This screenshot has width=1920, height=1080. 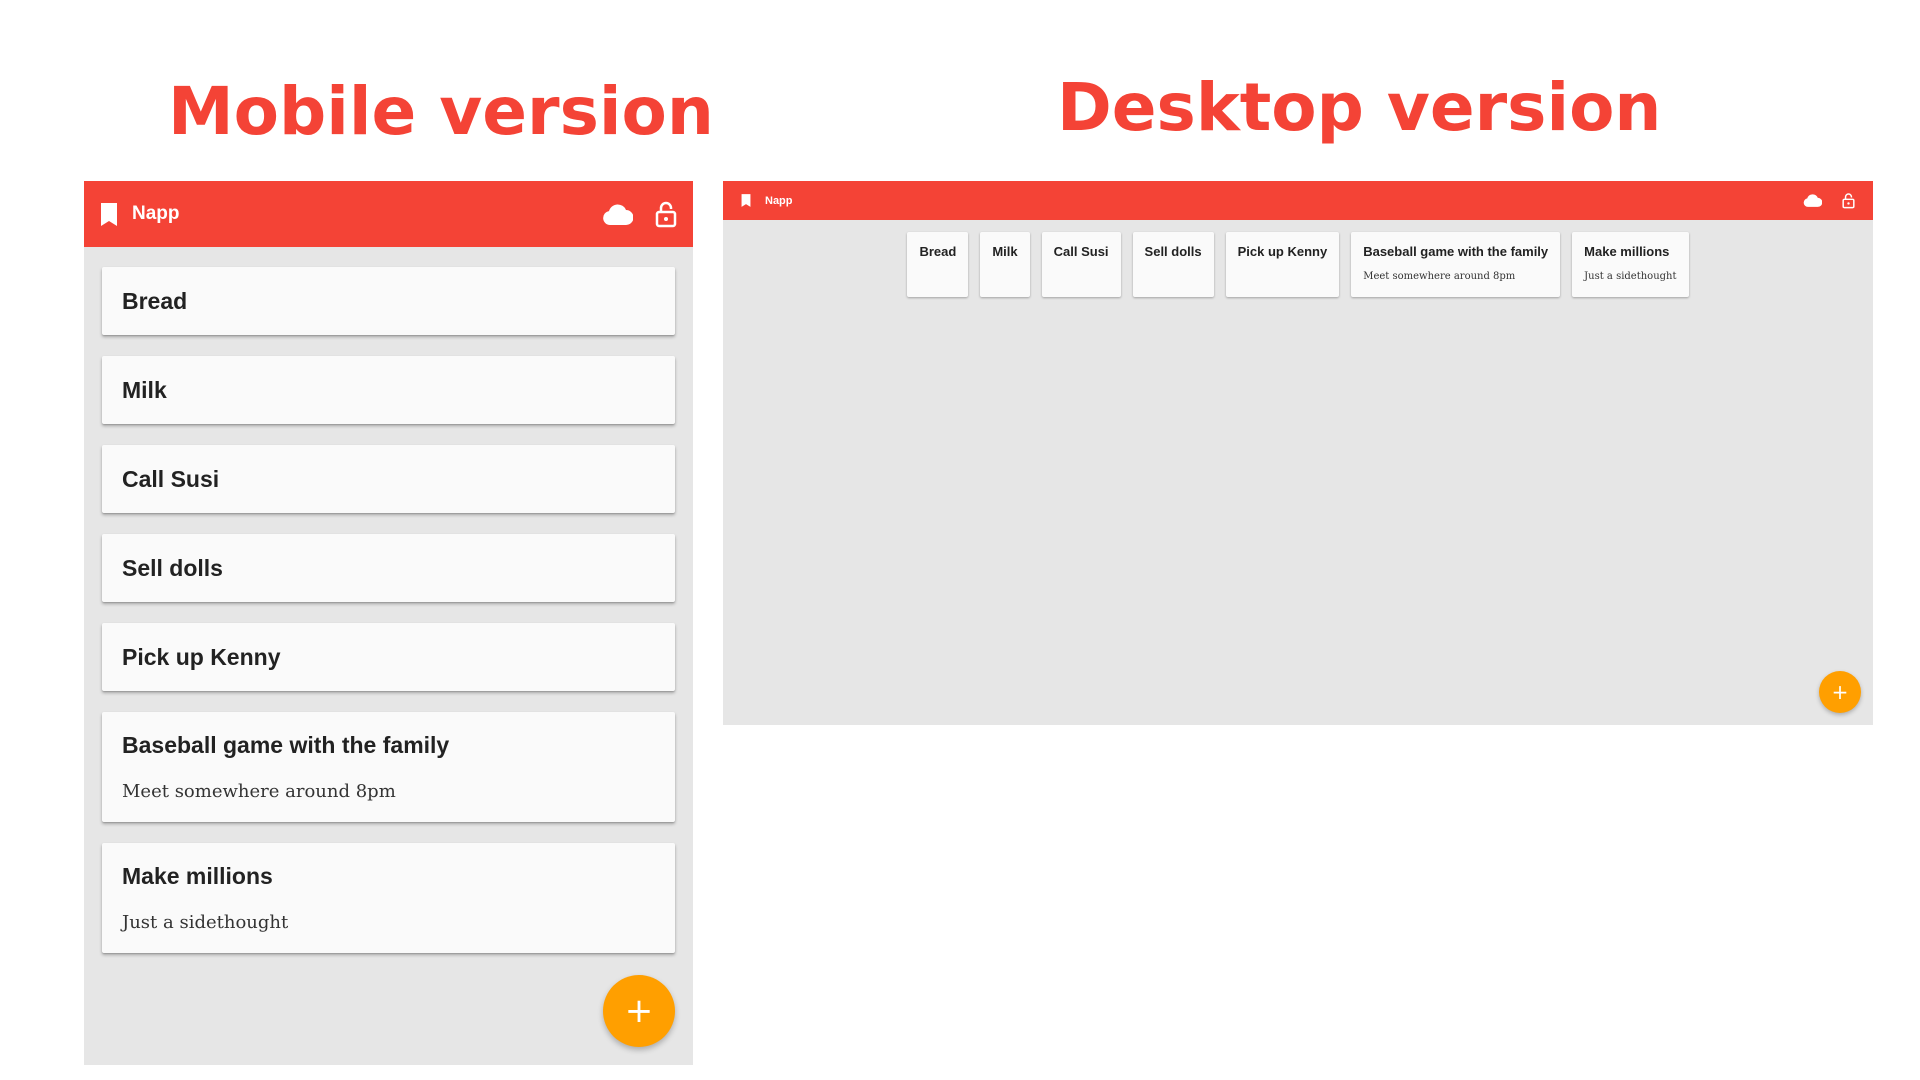 I want to click on mobile-version-heading: Mobile version, so click(x=441, y=111).